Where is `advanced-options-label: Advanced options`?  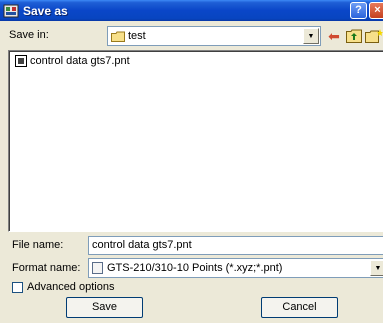 advanced-options-label: Advanced options is located at coordinates (71, 287).